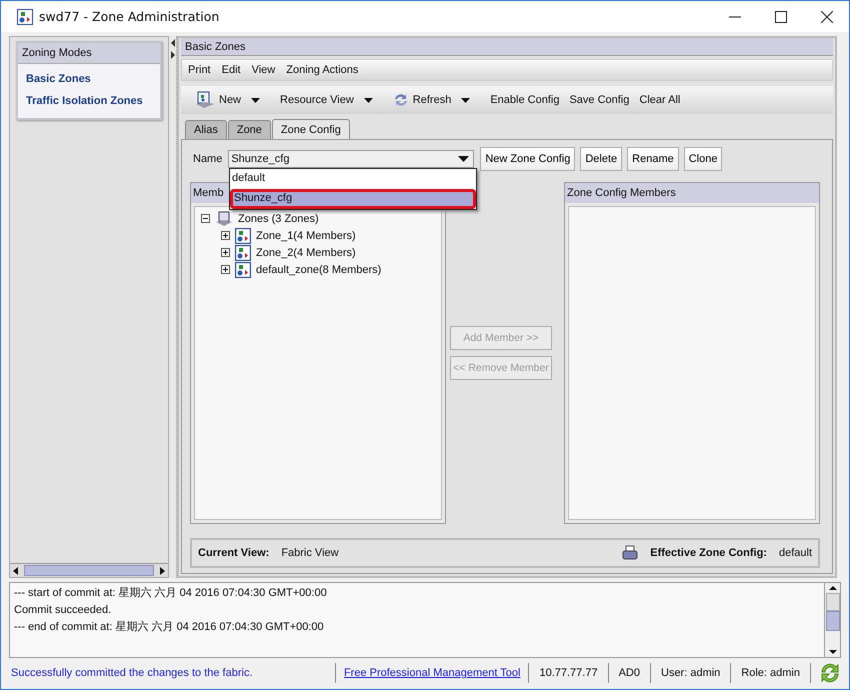 Image resolution: width=850 pixels, height=690 pixels. Describe the element at coordinates (599, 100) in the screenshot. I see `toolbar-button: Save Config` at that location.